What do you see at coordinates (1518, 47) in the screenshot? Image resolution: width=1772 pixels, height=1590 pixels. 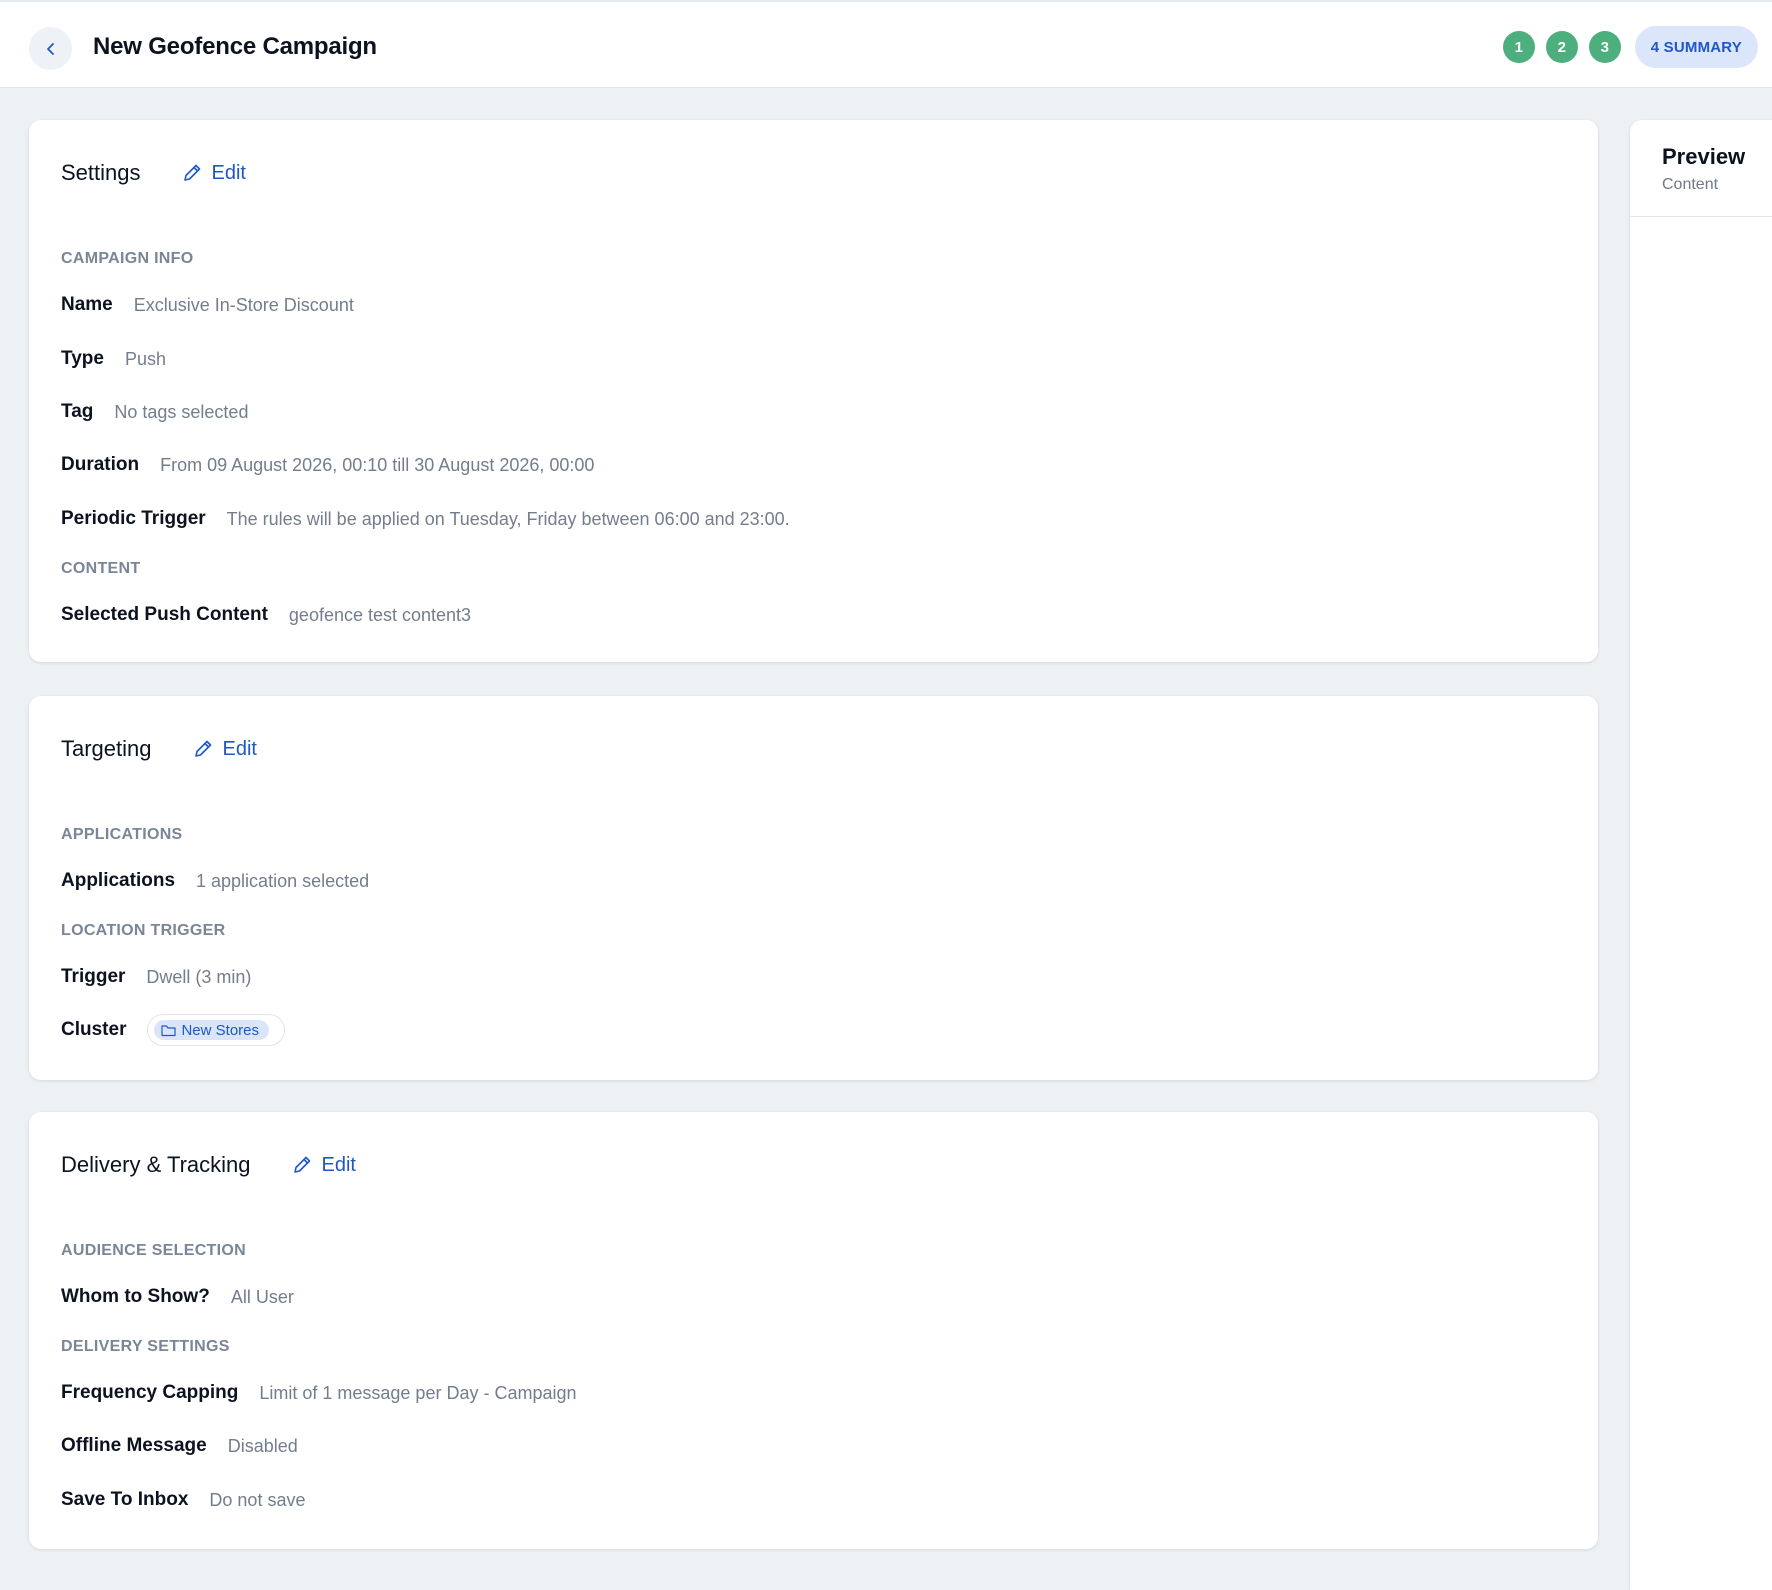 I see `step-1: 1` at bounding box center [1518, 47].